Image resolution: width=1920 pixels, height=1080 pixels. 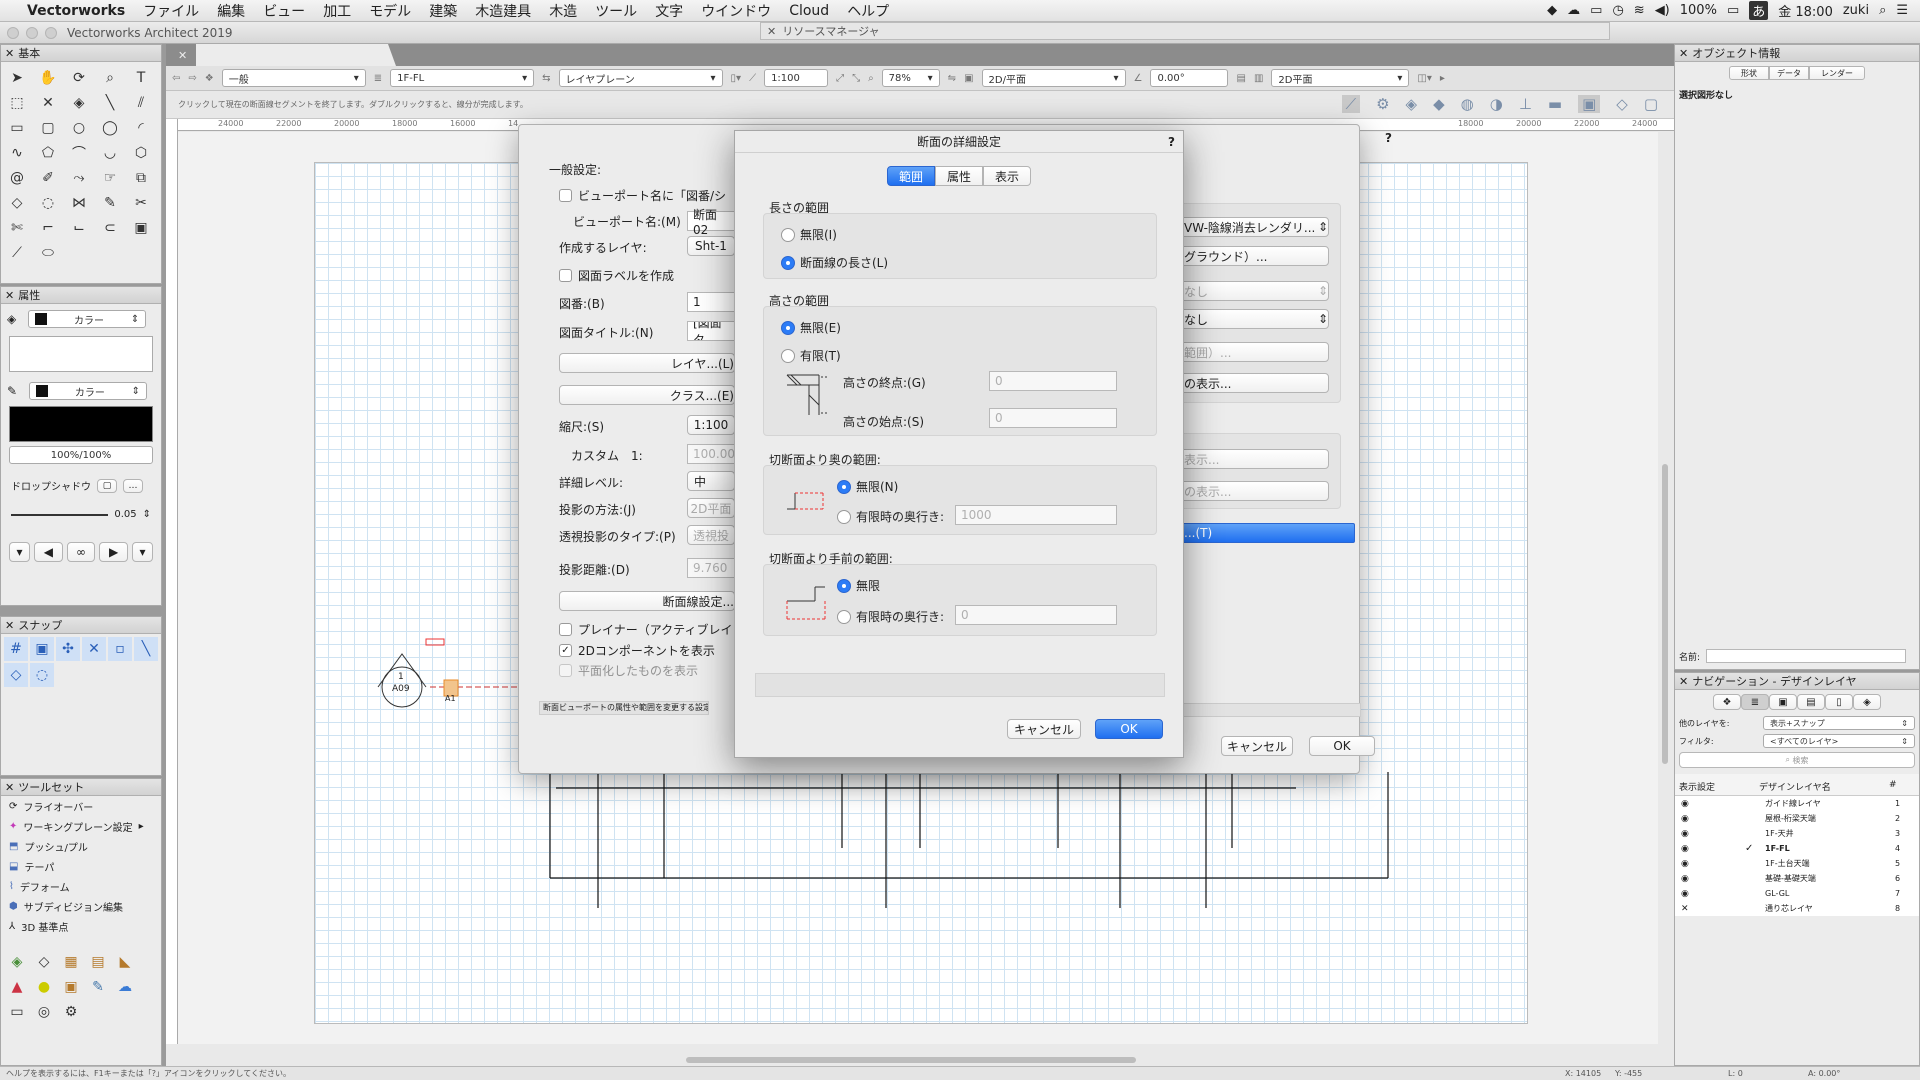 I want to click on menu-text: 文字, so click(x=669, y=11).